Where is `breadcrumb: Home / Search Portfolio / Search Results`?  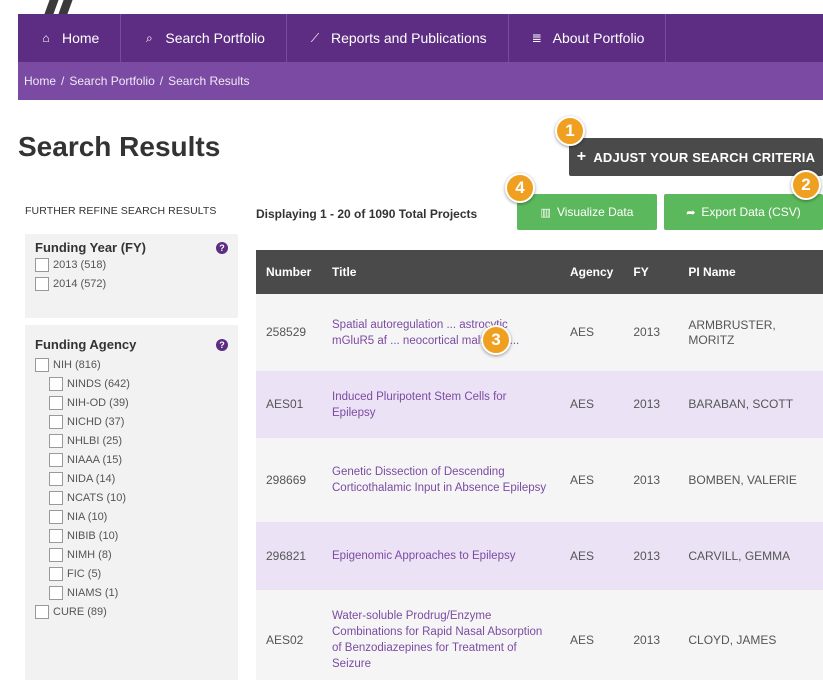
breadcrumb: Home / Search Portfolio / Search Results is located at coordinates (420, 81).